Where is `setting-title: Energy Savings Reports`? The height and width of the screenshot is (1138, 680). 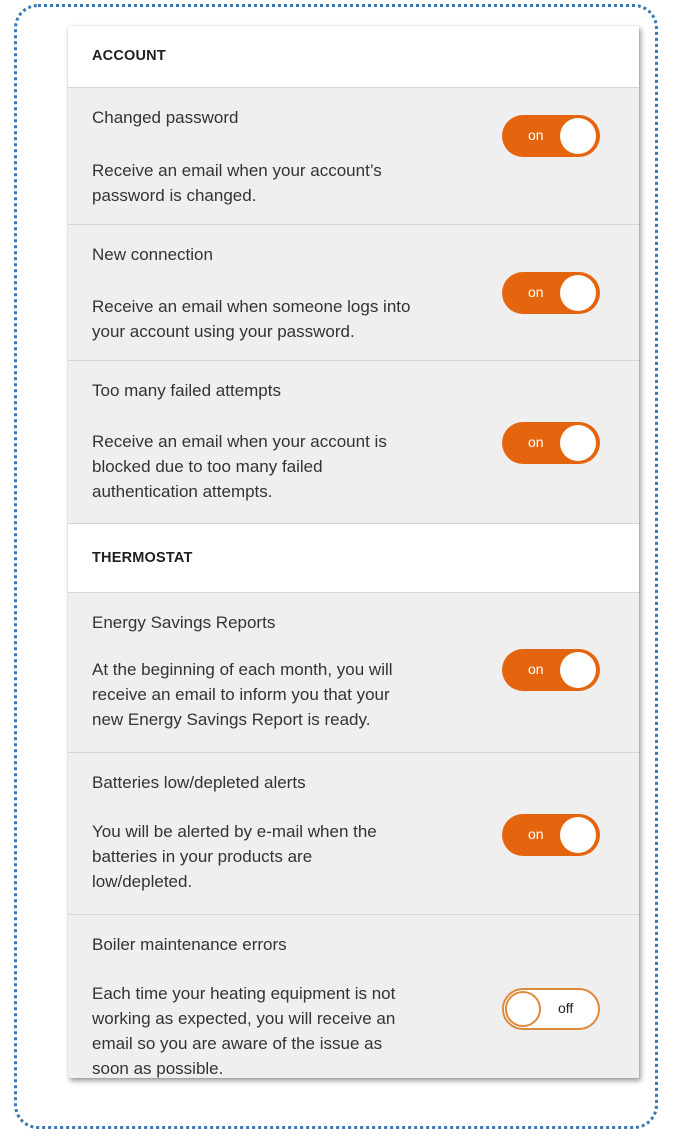
setting-title: Energy Savings Reports is located at coordinates (184, 622).